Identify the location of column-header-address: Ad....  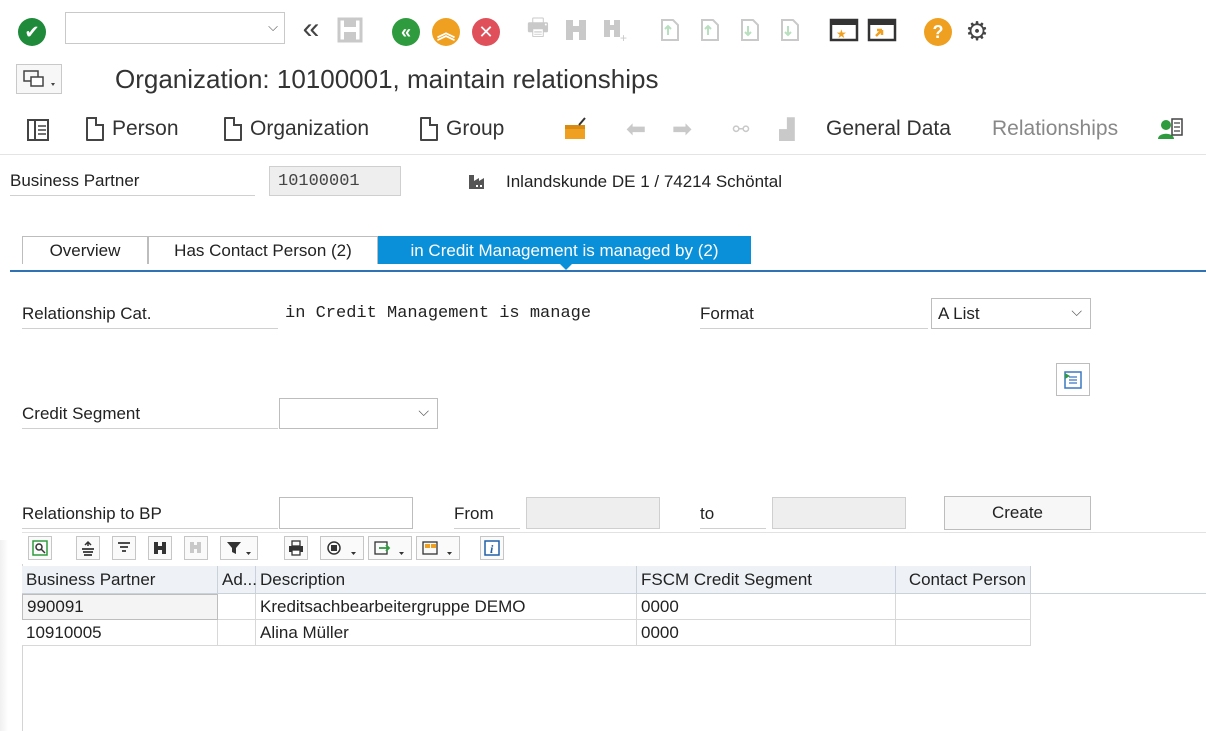
(237, 580).